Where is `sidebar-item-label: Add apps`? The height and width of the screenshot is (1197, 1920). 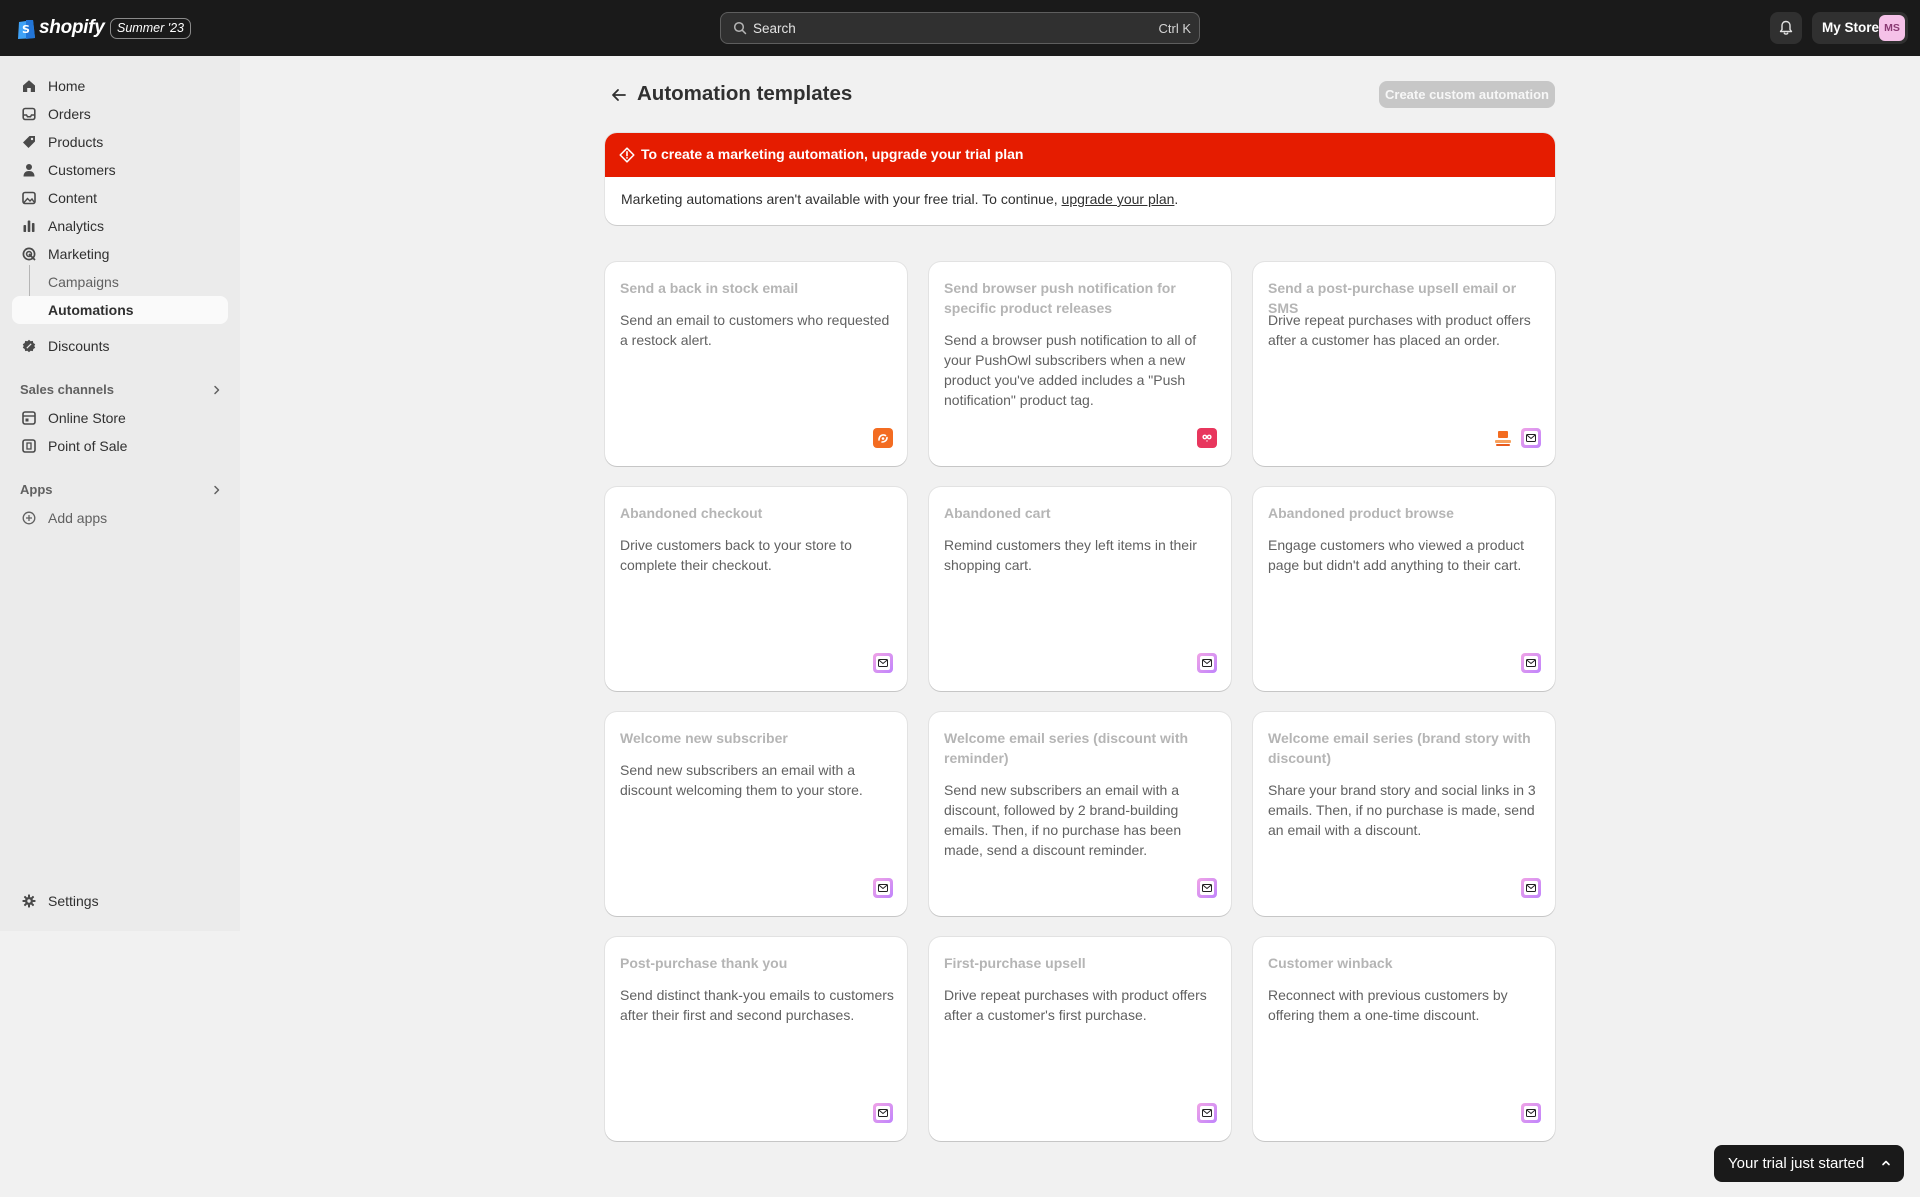 sidebar-item-label: Add apps is located at coordinates (78, 518).